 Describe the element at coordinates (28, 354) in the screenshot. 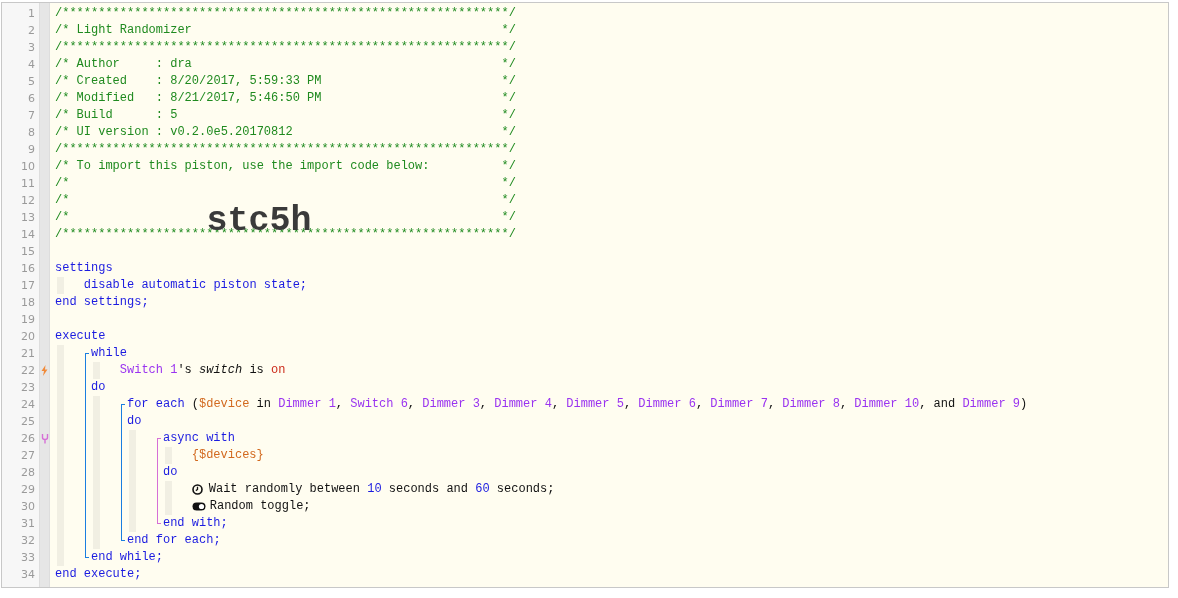

I see `line-number: 21` at that location.